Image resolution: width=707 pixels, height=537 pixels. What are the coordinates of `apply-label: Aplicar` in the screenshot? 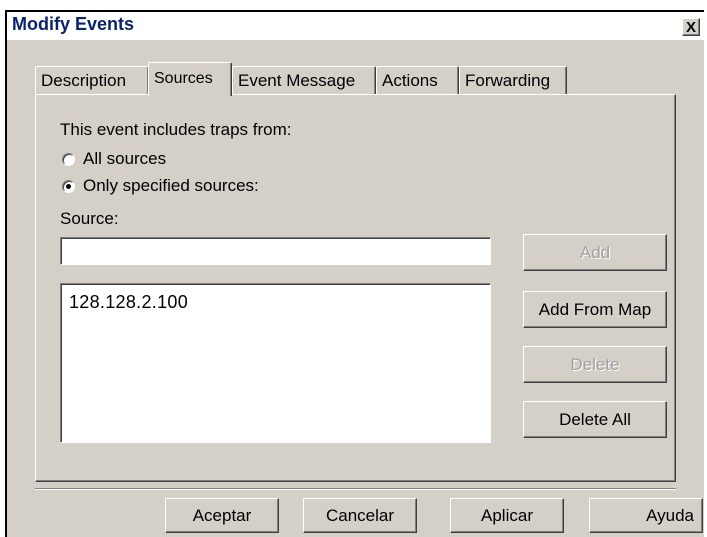 It's located at (507, 515).